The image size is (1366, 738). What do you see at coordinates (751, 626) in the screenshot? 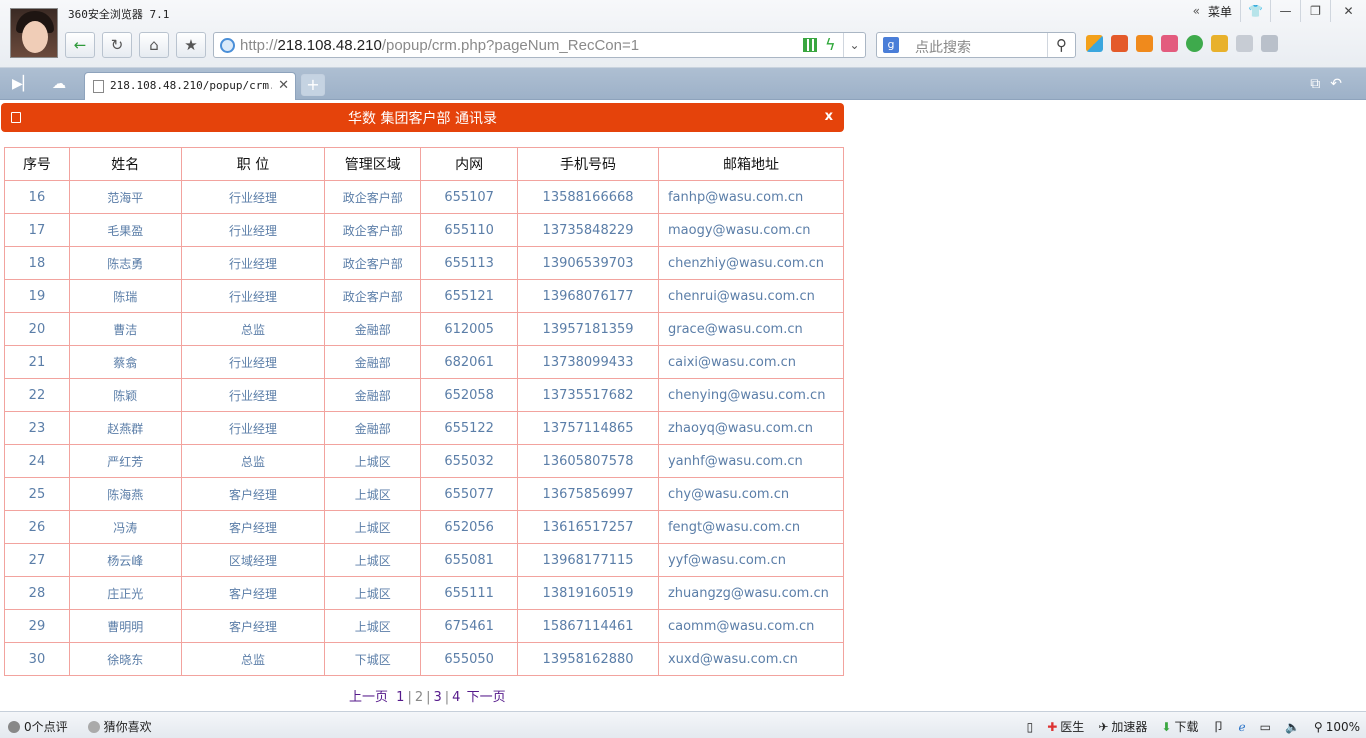
I see `cell-email: caomm@wasu.com.cn` at bounding box center [751, 626].